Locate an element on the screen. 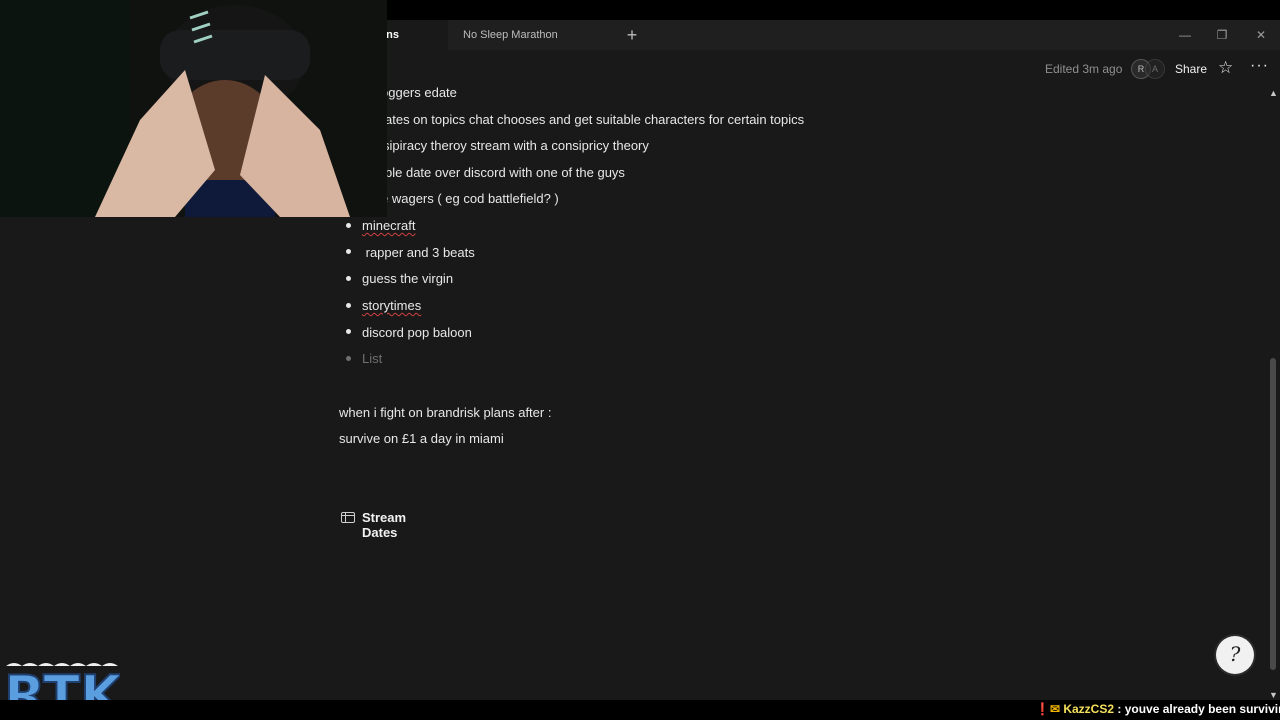 This screenshot has height=720, width=1280. chat-username: KazzCS2 is located at coordinates (1089, 709).